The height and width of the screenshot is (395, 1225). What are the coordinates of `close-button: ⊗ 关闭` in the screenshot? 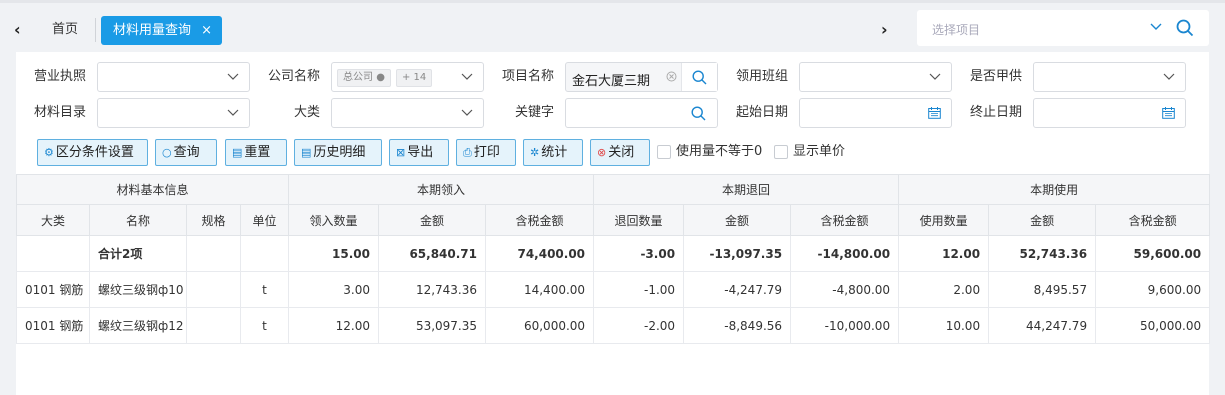 It's located at (620, 152).